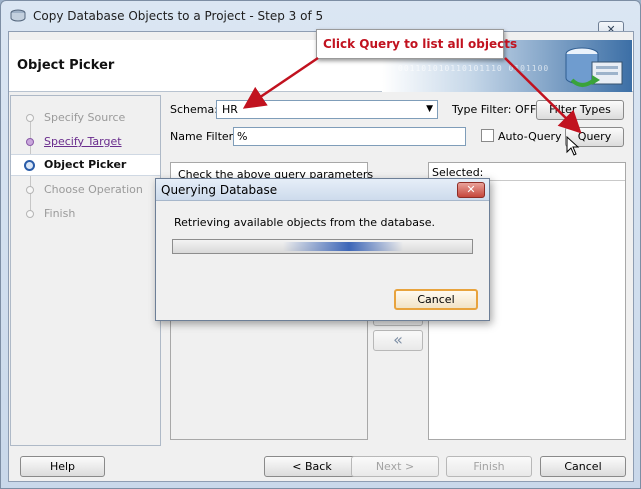 Image resolution: width=641 pixels, height=489 pixels. What do you see at coordinates (573, 146) in the screenshot?
I see `mouse-cursor-icon` at bounding box center [573, 146].